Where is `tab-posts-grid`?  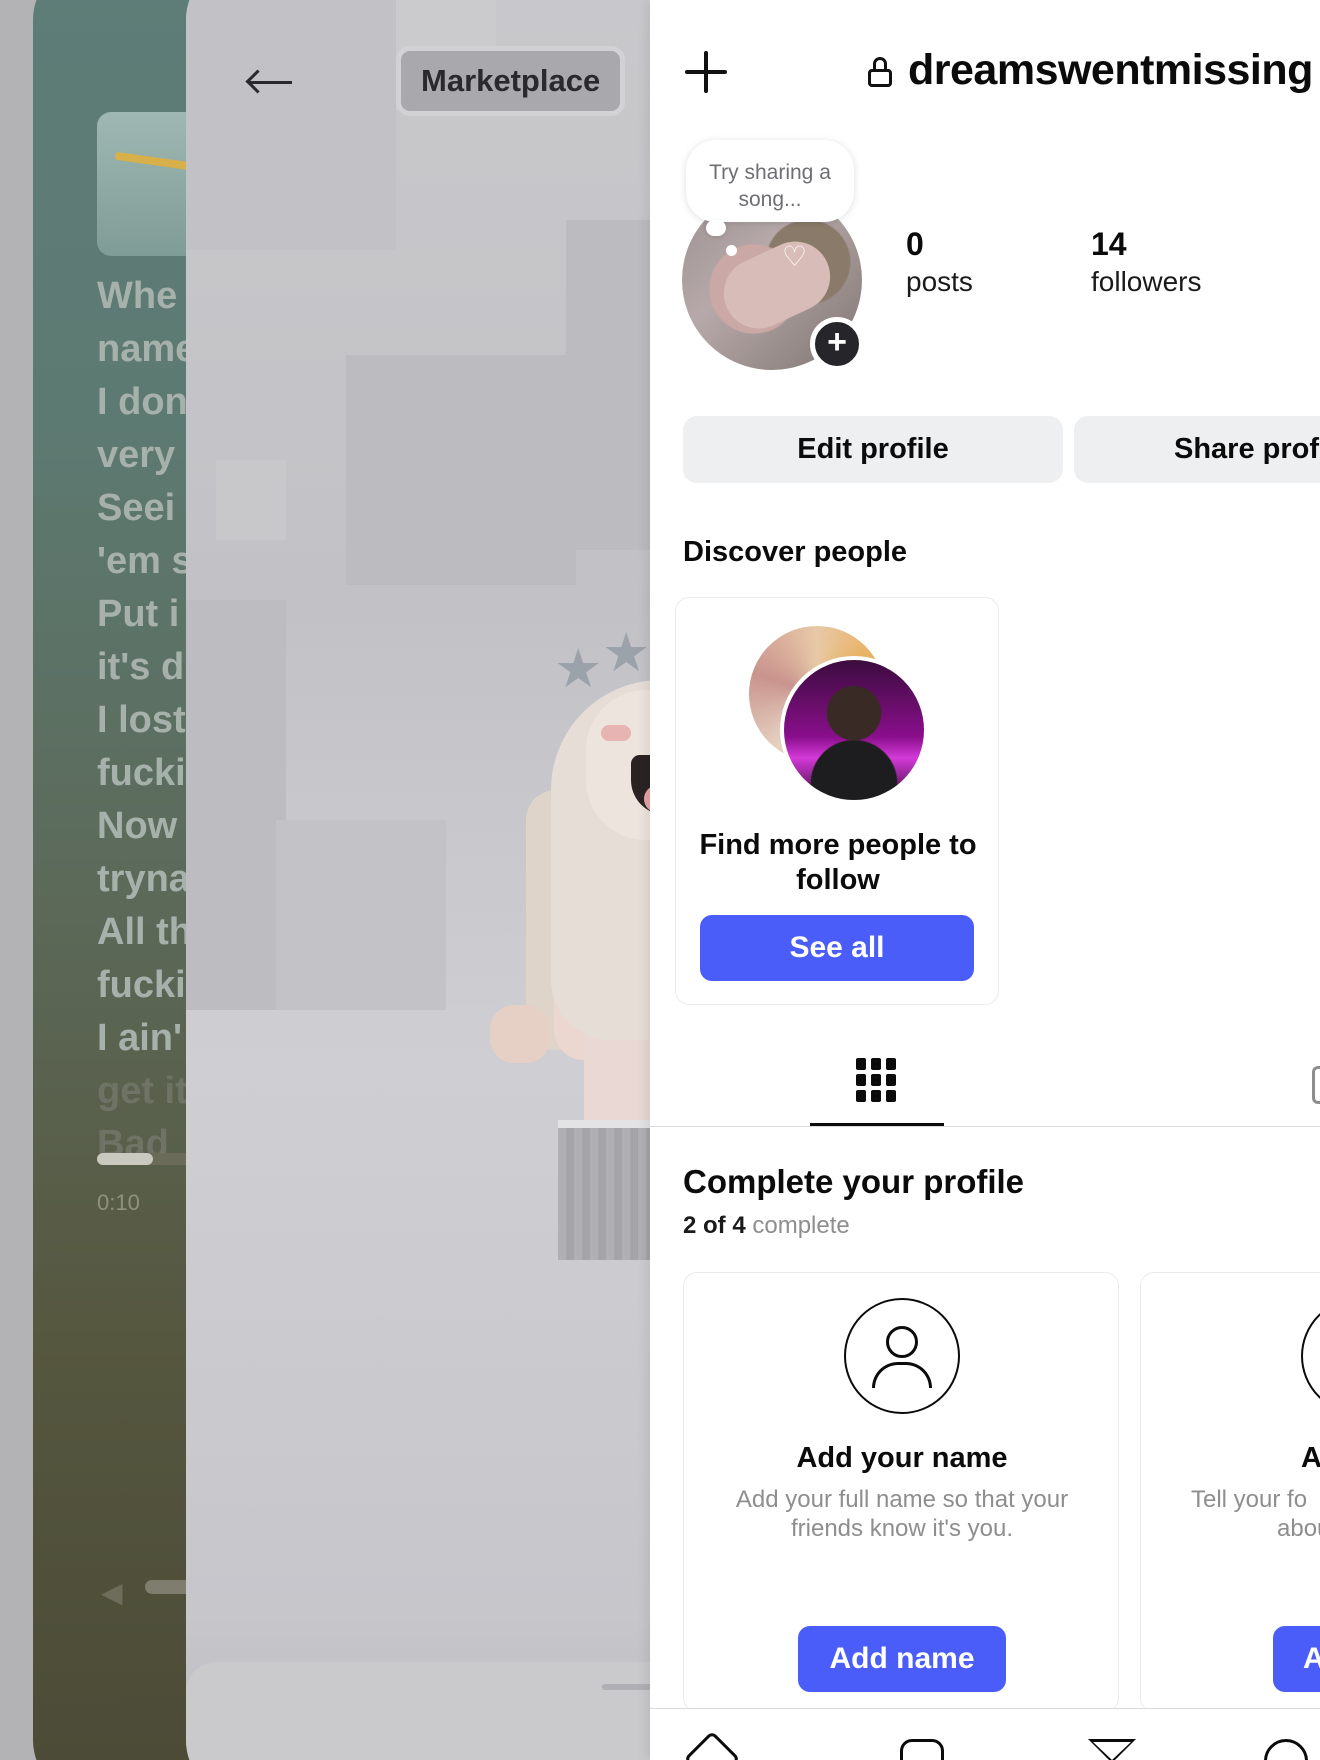
tab-posts-grid is located at coordinates (878, 1091).